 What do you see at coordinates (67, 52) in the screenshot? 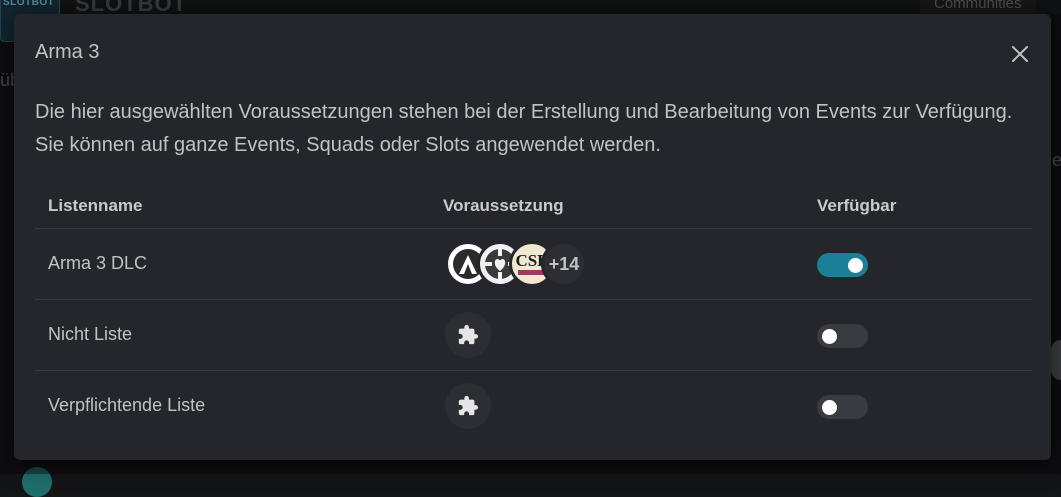
I see `modal-title: Arma 3` at bounding box center [67, 52].